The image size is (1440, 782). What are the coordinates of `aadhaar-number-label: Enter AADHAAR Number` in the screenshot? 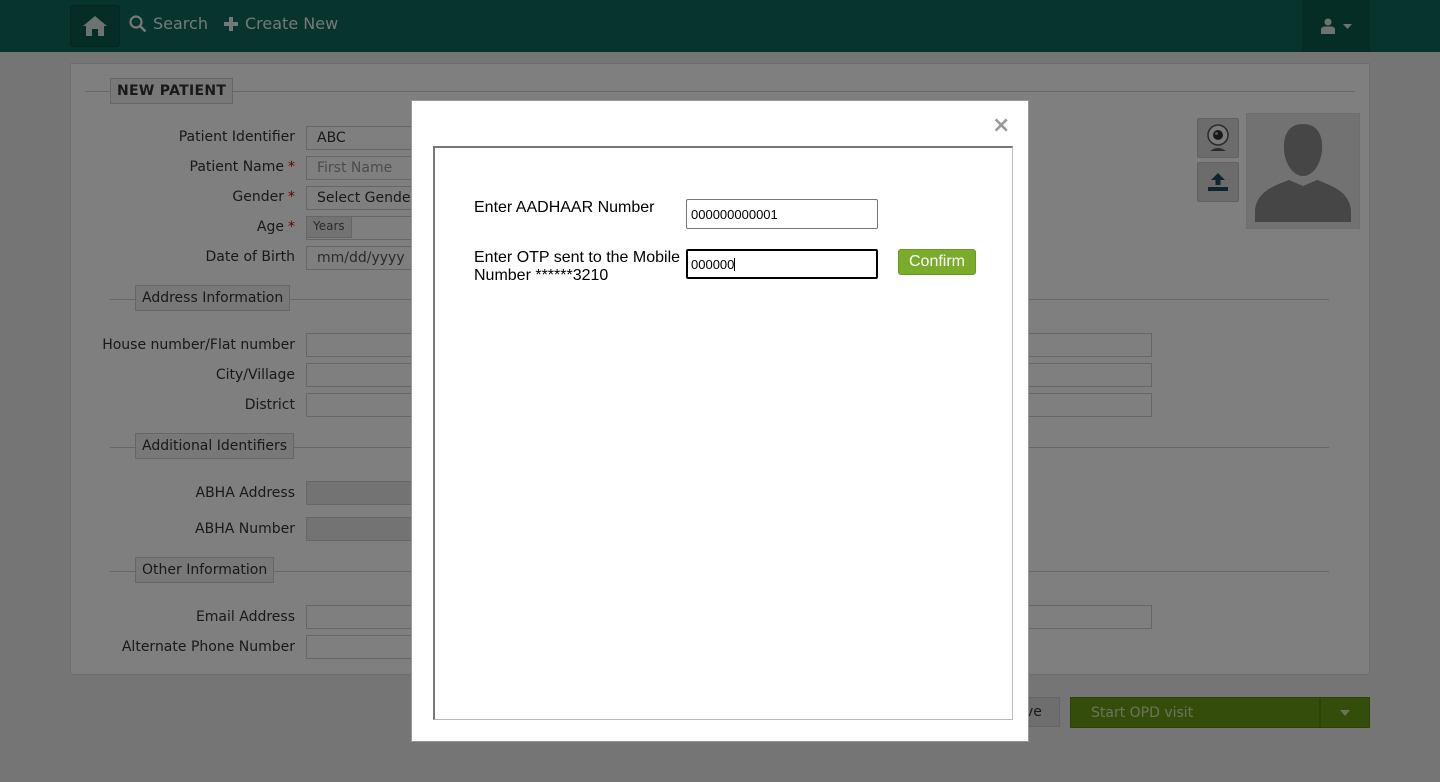 It's located at (564, 207).